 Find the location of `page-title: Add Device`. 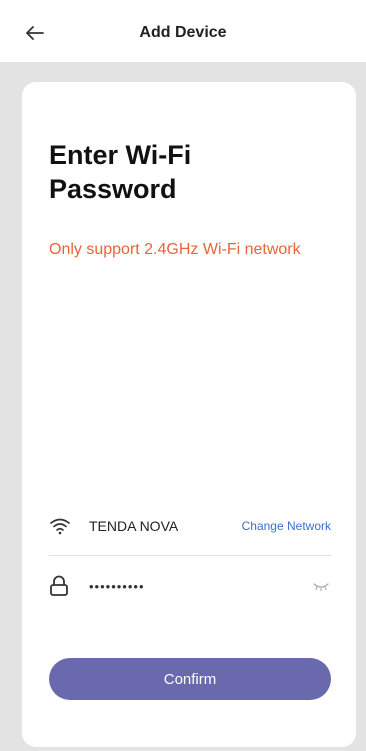

page-title: Add Device is located at coordinates (183, 32).